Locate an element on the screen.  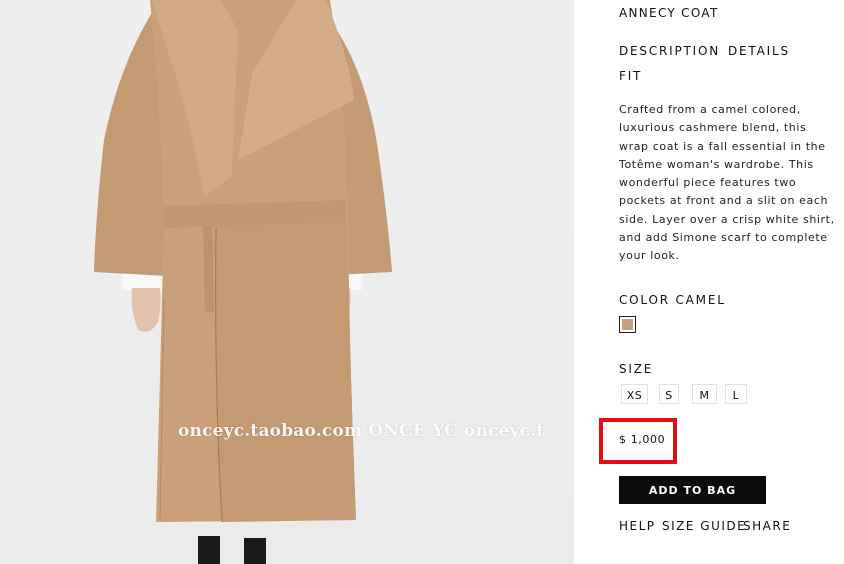
size-label: SIZE is located at coordinates (636, 369).